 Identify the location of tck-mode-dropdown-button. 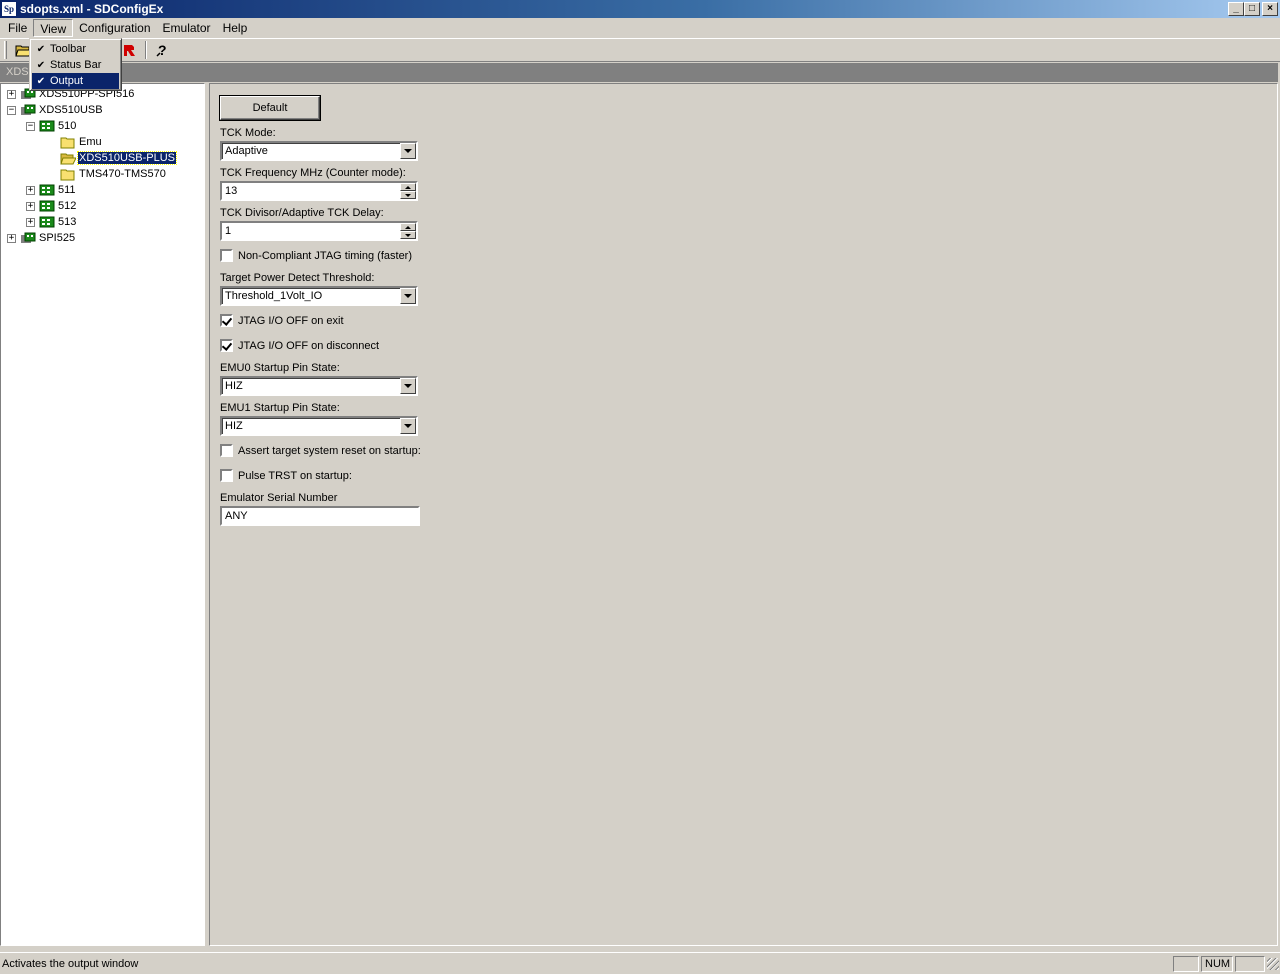
(408, 151).